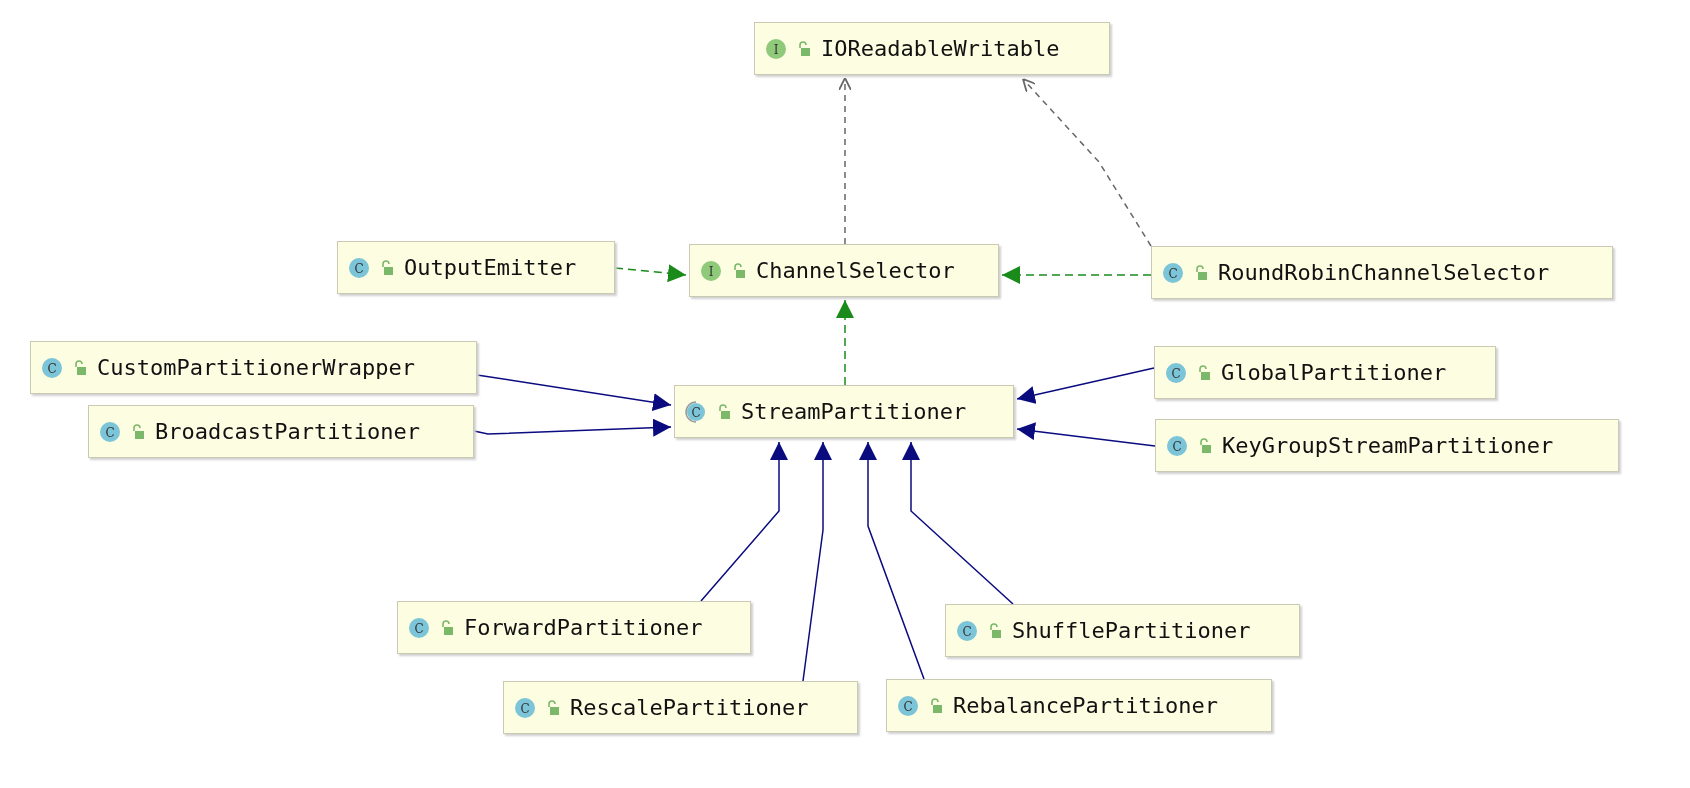  What do you see at coordinates (583, 627) in the screenshot?
I see `class-name: ForwardPartitioner` at bounding box center [583, 627].